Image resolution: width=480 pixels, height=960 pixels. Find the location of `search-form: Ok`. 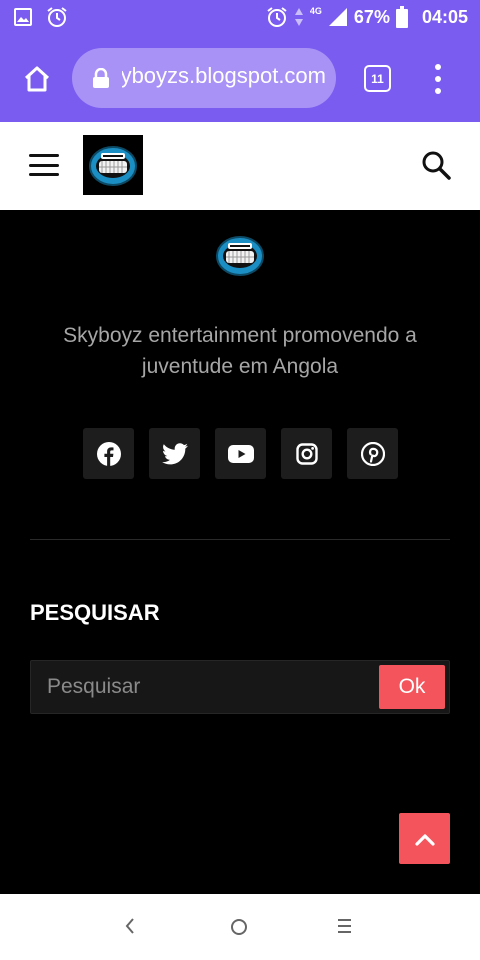

search-form: Ok is located at coordinates (240, 687).